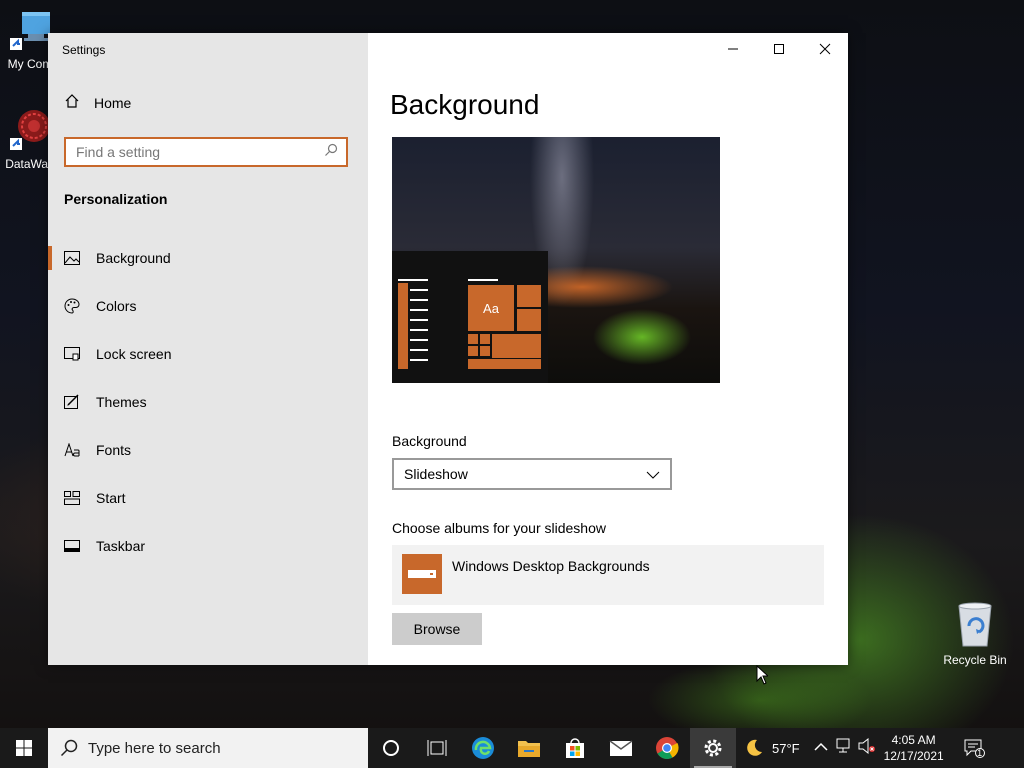 The image size is (1024, 768). What do you see at coordinates (72, 258) in the screenshot?
I see `picture-icon` at bounding box center [72, 258].